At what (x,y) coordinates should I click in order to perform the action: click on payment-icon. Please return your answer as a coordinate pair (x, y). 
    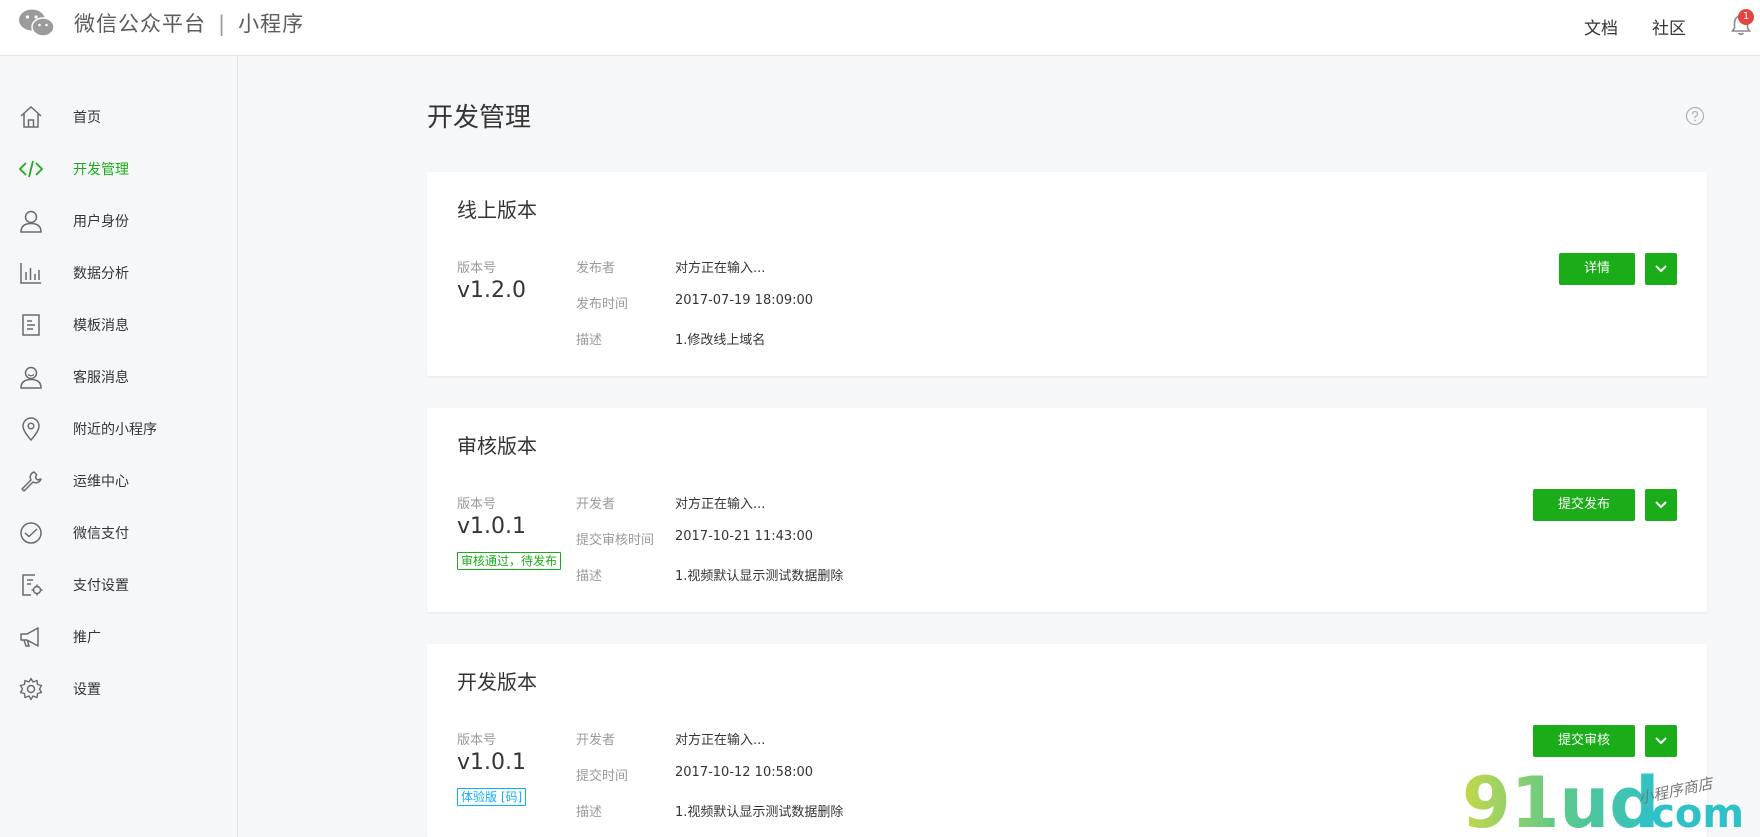
    Looking at the image, I should click on (31, 533).